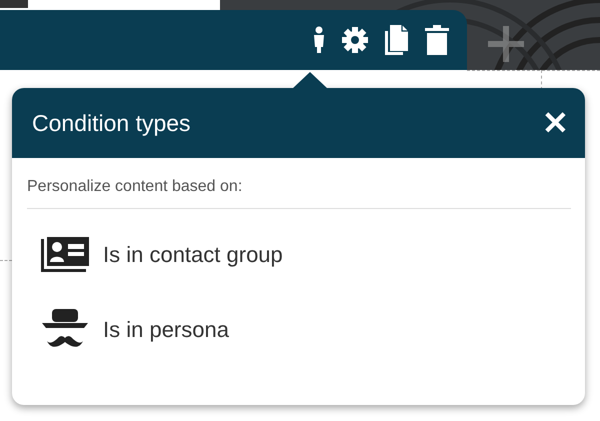 The height and width of the screenshot is (421, 600). What do you see at coordinates (193, 255) in the screenshot?
I see `option-label: Is in contact group` at bounding box center [193, 255].